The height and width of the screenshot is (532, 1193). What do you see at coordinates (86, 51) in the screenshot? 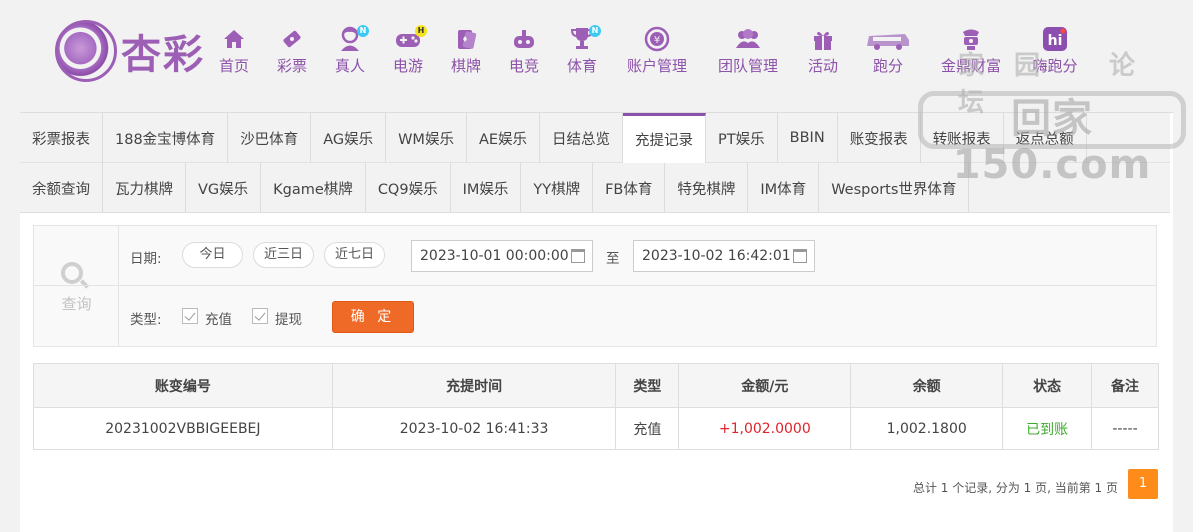
I see `logo-emblem-icon` at bounding box center [86, 51].